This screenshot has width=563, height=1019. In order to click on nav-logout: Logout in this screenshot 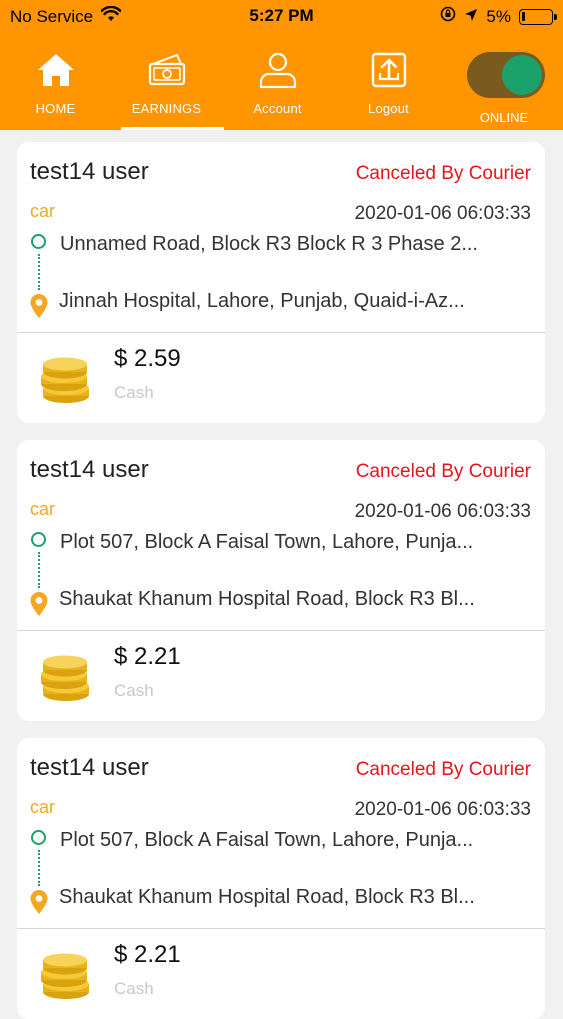, I will do `click(388, 81)`.